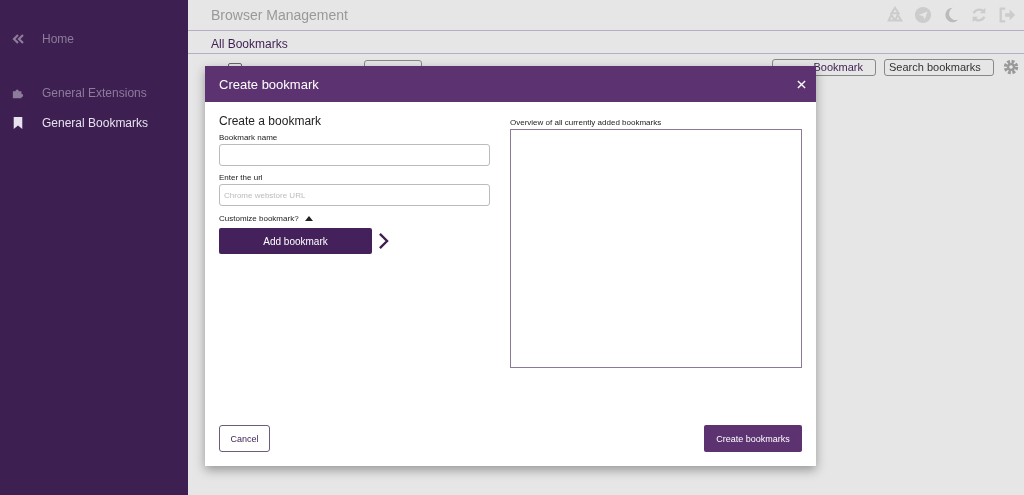 This screenshot has height=495, width=1024. I want to click on close-icon, so click(801, 84).